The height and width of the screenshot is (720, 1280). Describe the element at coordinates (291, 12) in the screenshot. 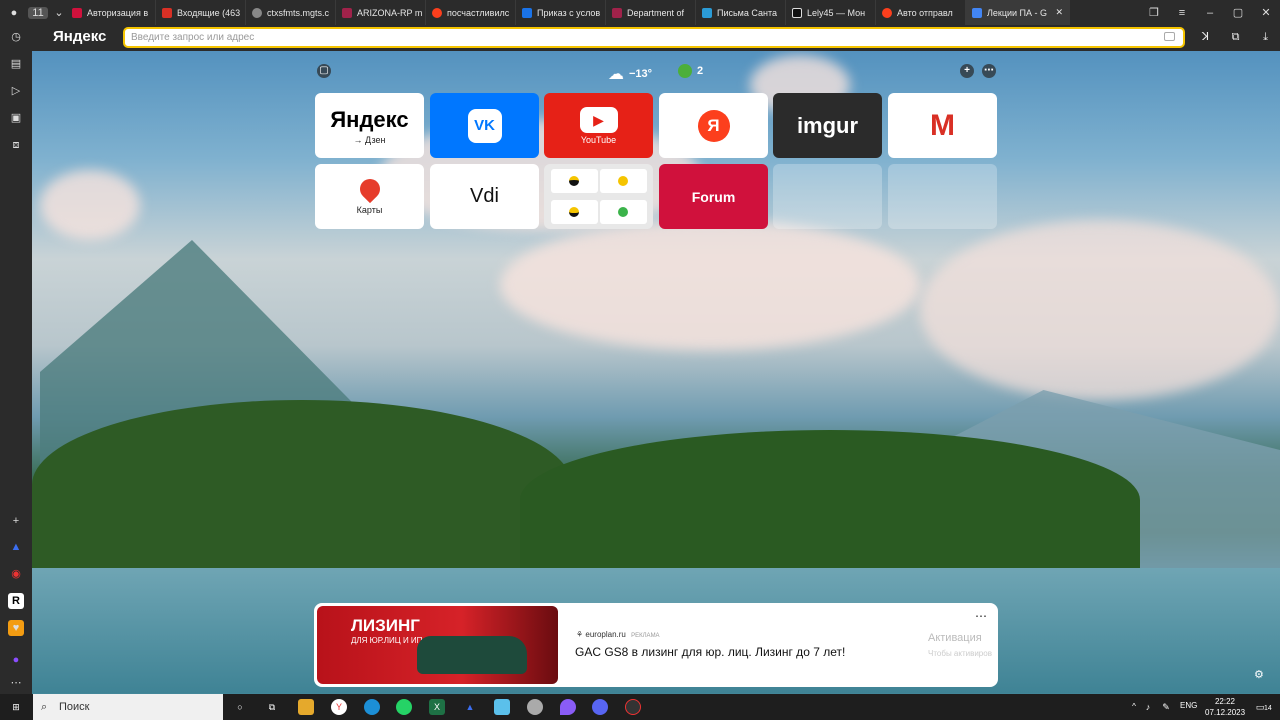

I see `tab: ctxsfmts.mgts.c` at that location.